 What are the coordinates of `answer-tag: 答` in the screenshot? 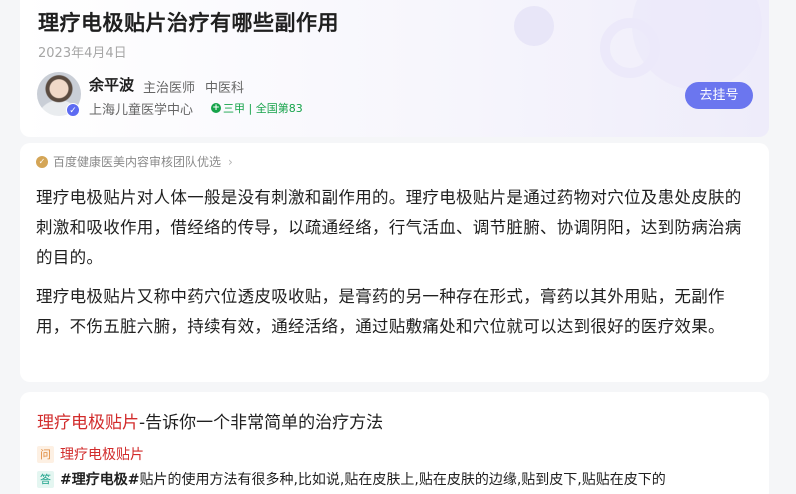 It's located at (45, 479).